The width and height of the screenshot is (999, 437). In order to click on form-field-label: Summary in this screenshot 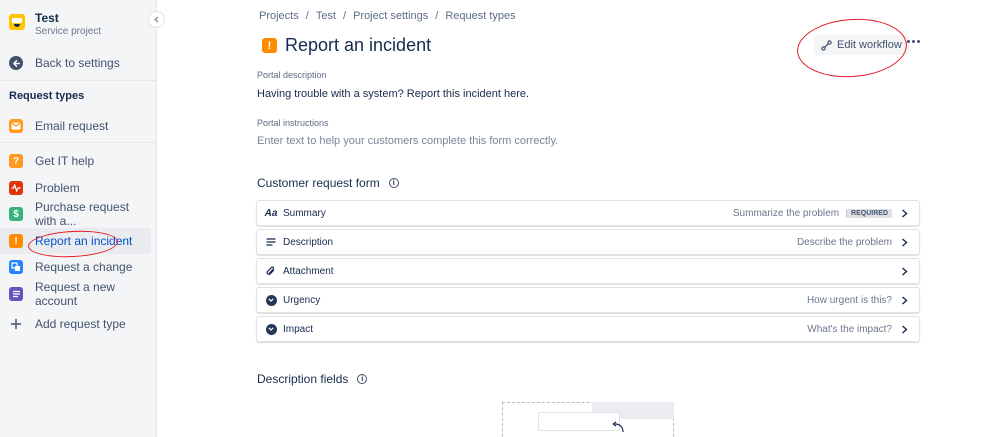, I will do `click(304, 213)`.